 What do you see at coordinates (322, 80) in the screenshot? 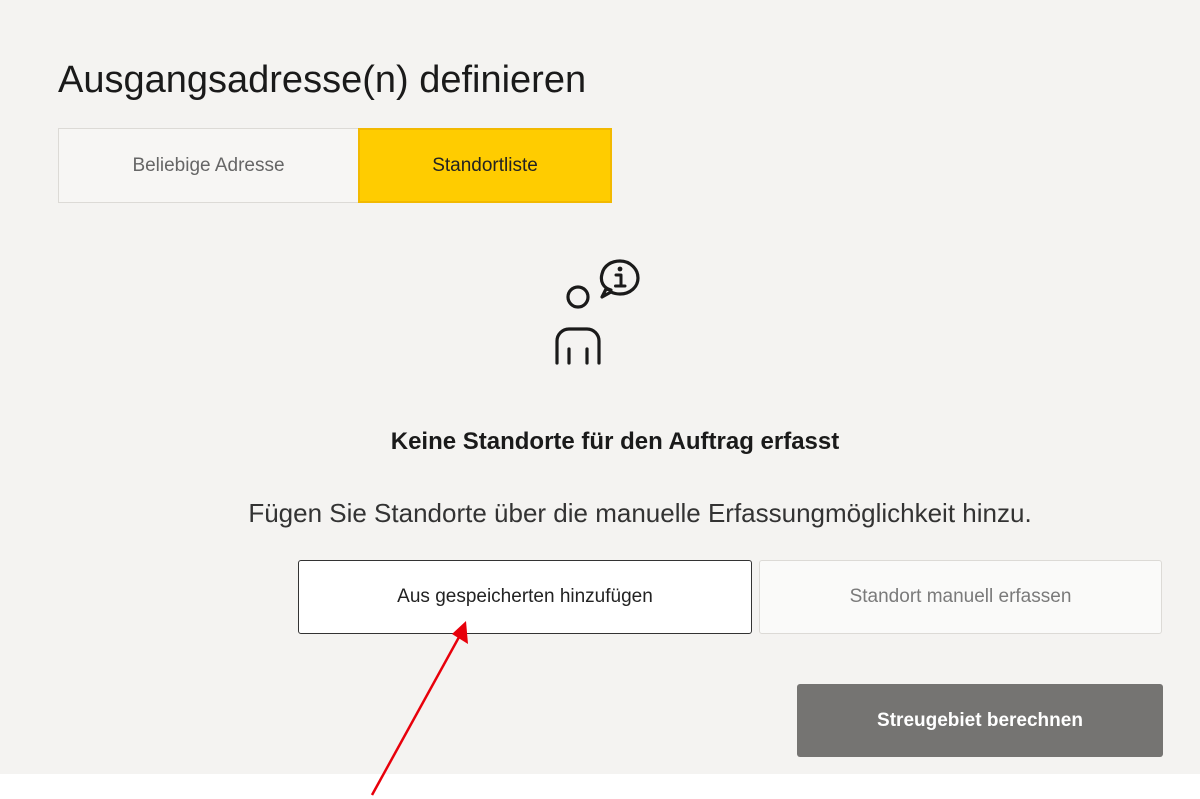
I see `page-title: Ausgangsadresse(n) definieren` at bounding box center [322, 80].